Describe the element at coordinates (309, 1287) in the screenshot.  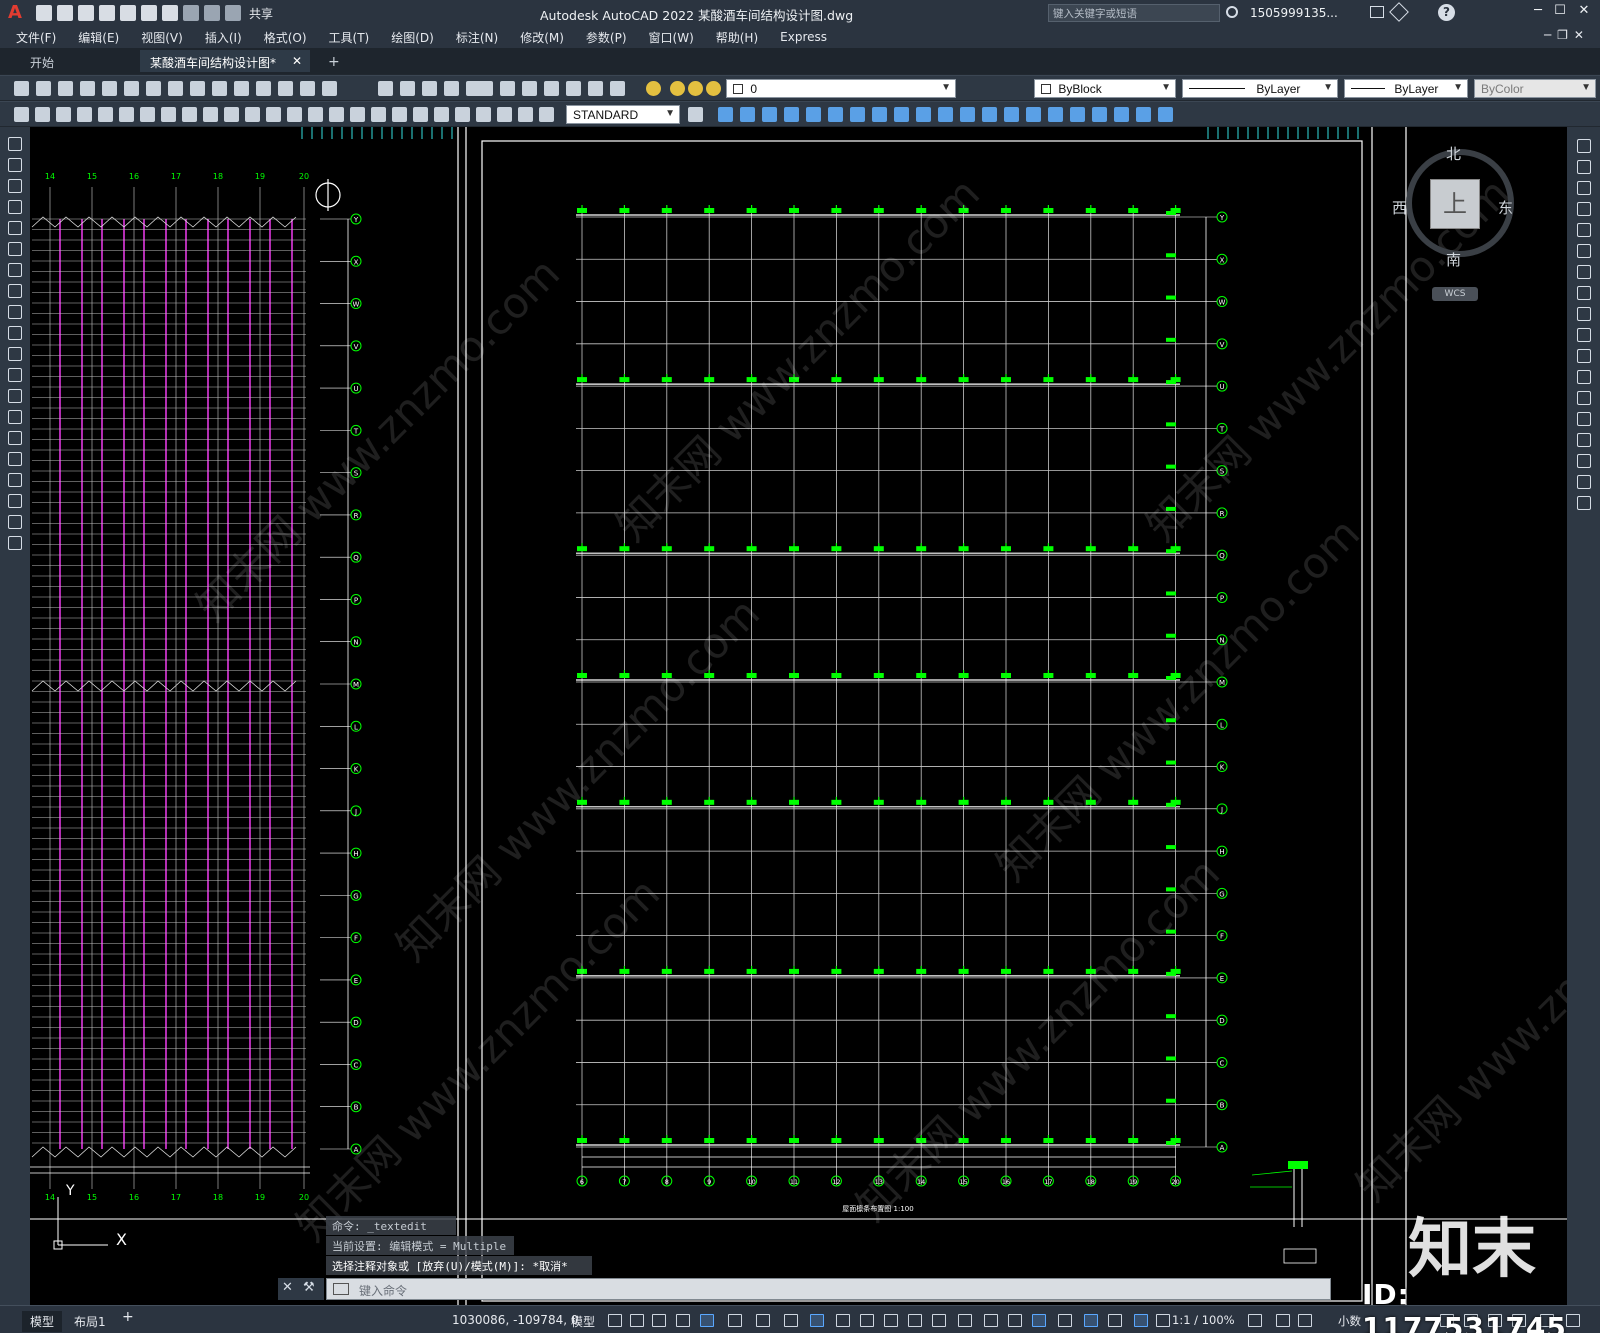
I see `wrench-icon: ⚒` at that location.